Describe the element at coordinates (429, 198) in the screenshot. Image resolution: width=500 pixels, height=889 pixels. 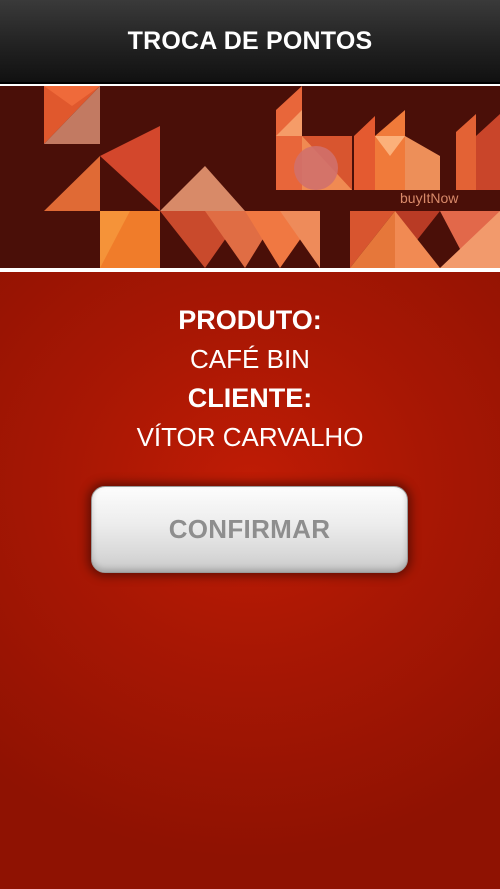
I see `brand-tagline: buyItNow` at that location.